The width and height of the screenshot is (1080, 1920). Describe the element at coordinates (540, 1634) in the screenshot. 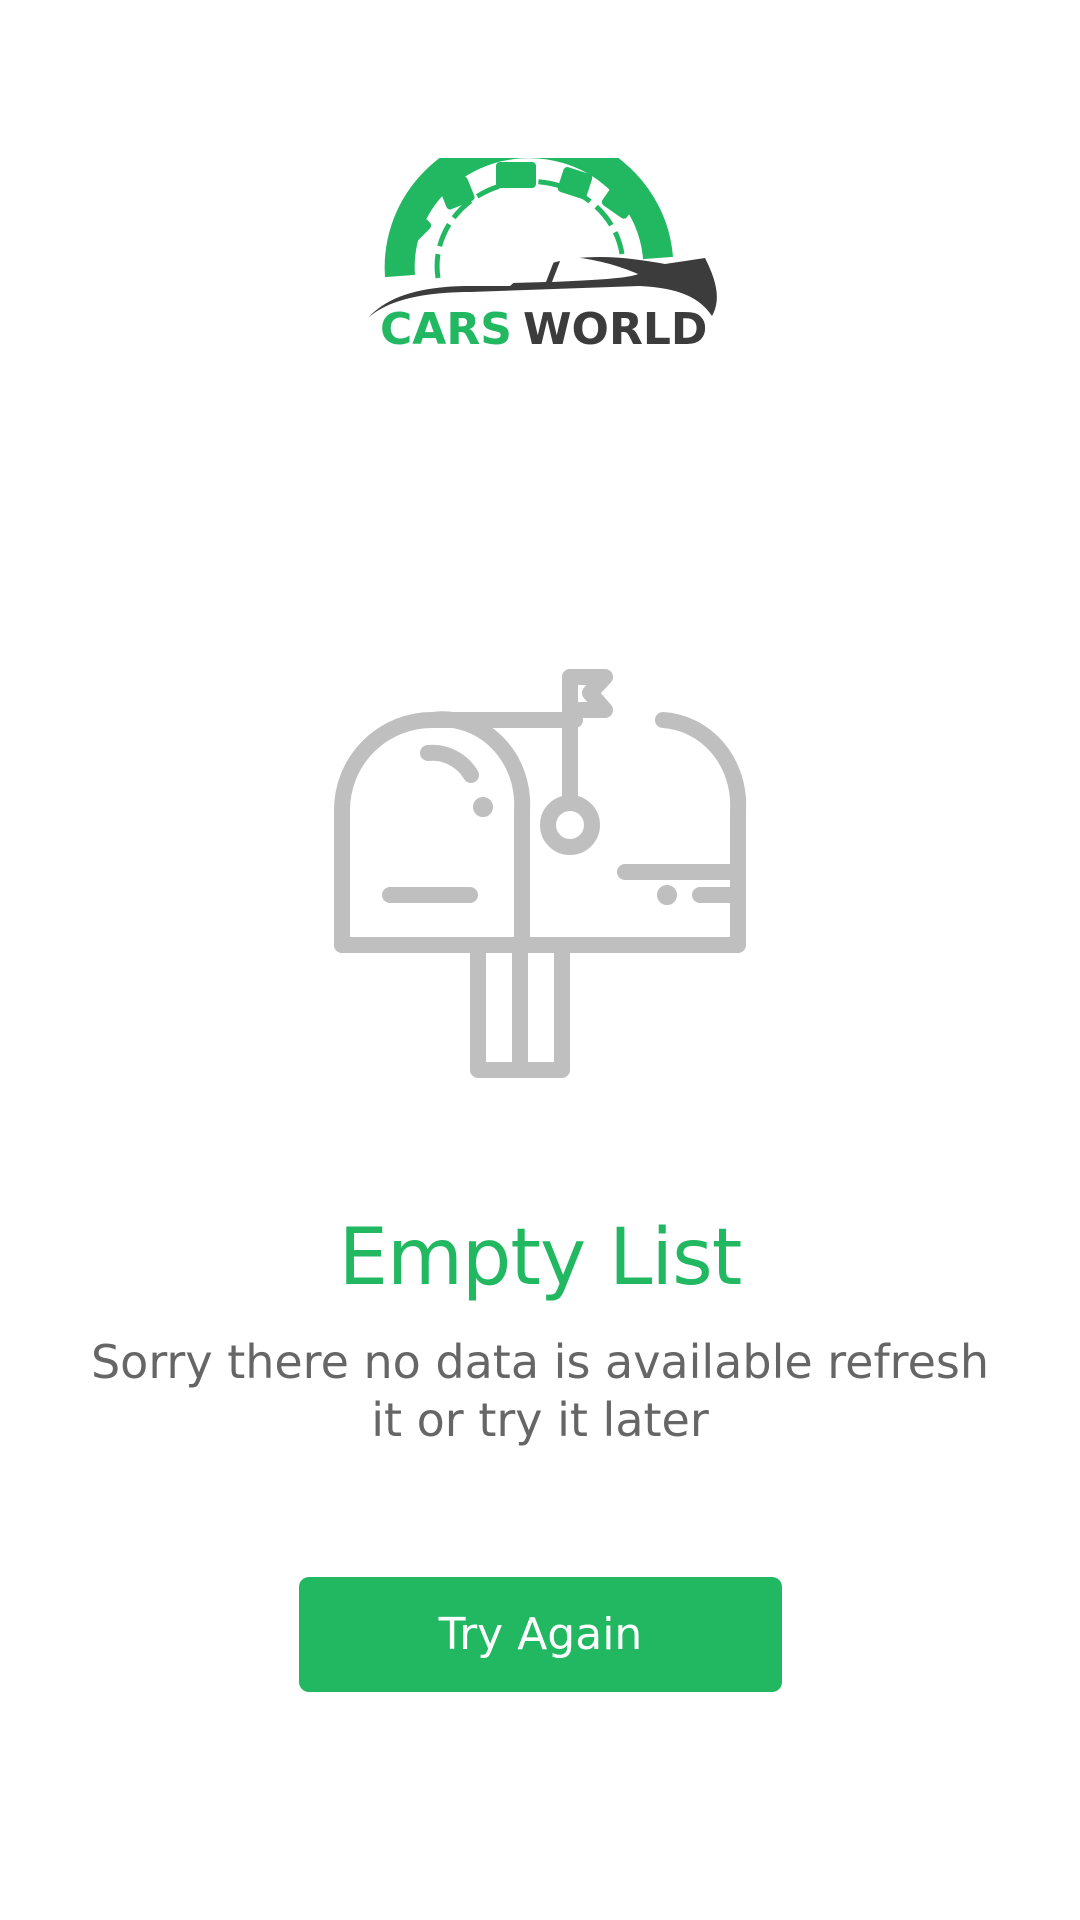

I see `try-again-button: Try Again` at that location.